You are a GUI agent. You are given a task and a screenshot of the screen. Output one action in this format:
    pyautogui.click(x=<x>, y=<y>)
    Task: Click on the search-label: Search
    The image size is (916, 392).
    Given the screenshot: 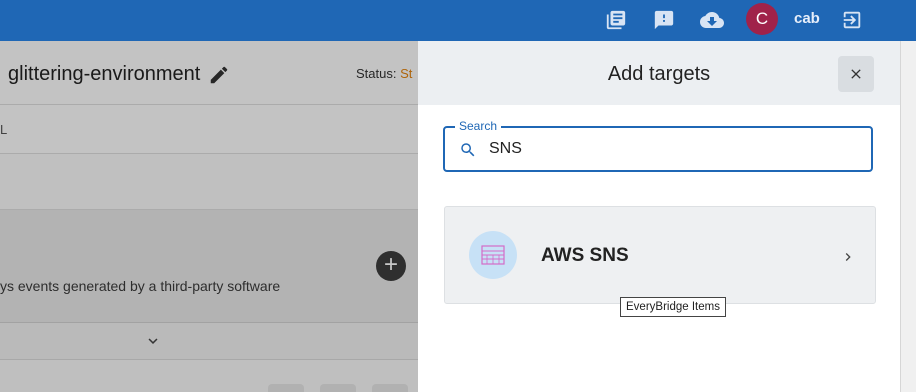 What is the action you would take?
    pyautogui.click(x=478, y=126)
    